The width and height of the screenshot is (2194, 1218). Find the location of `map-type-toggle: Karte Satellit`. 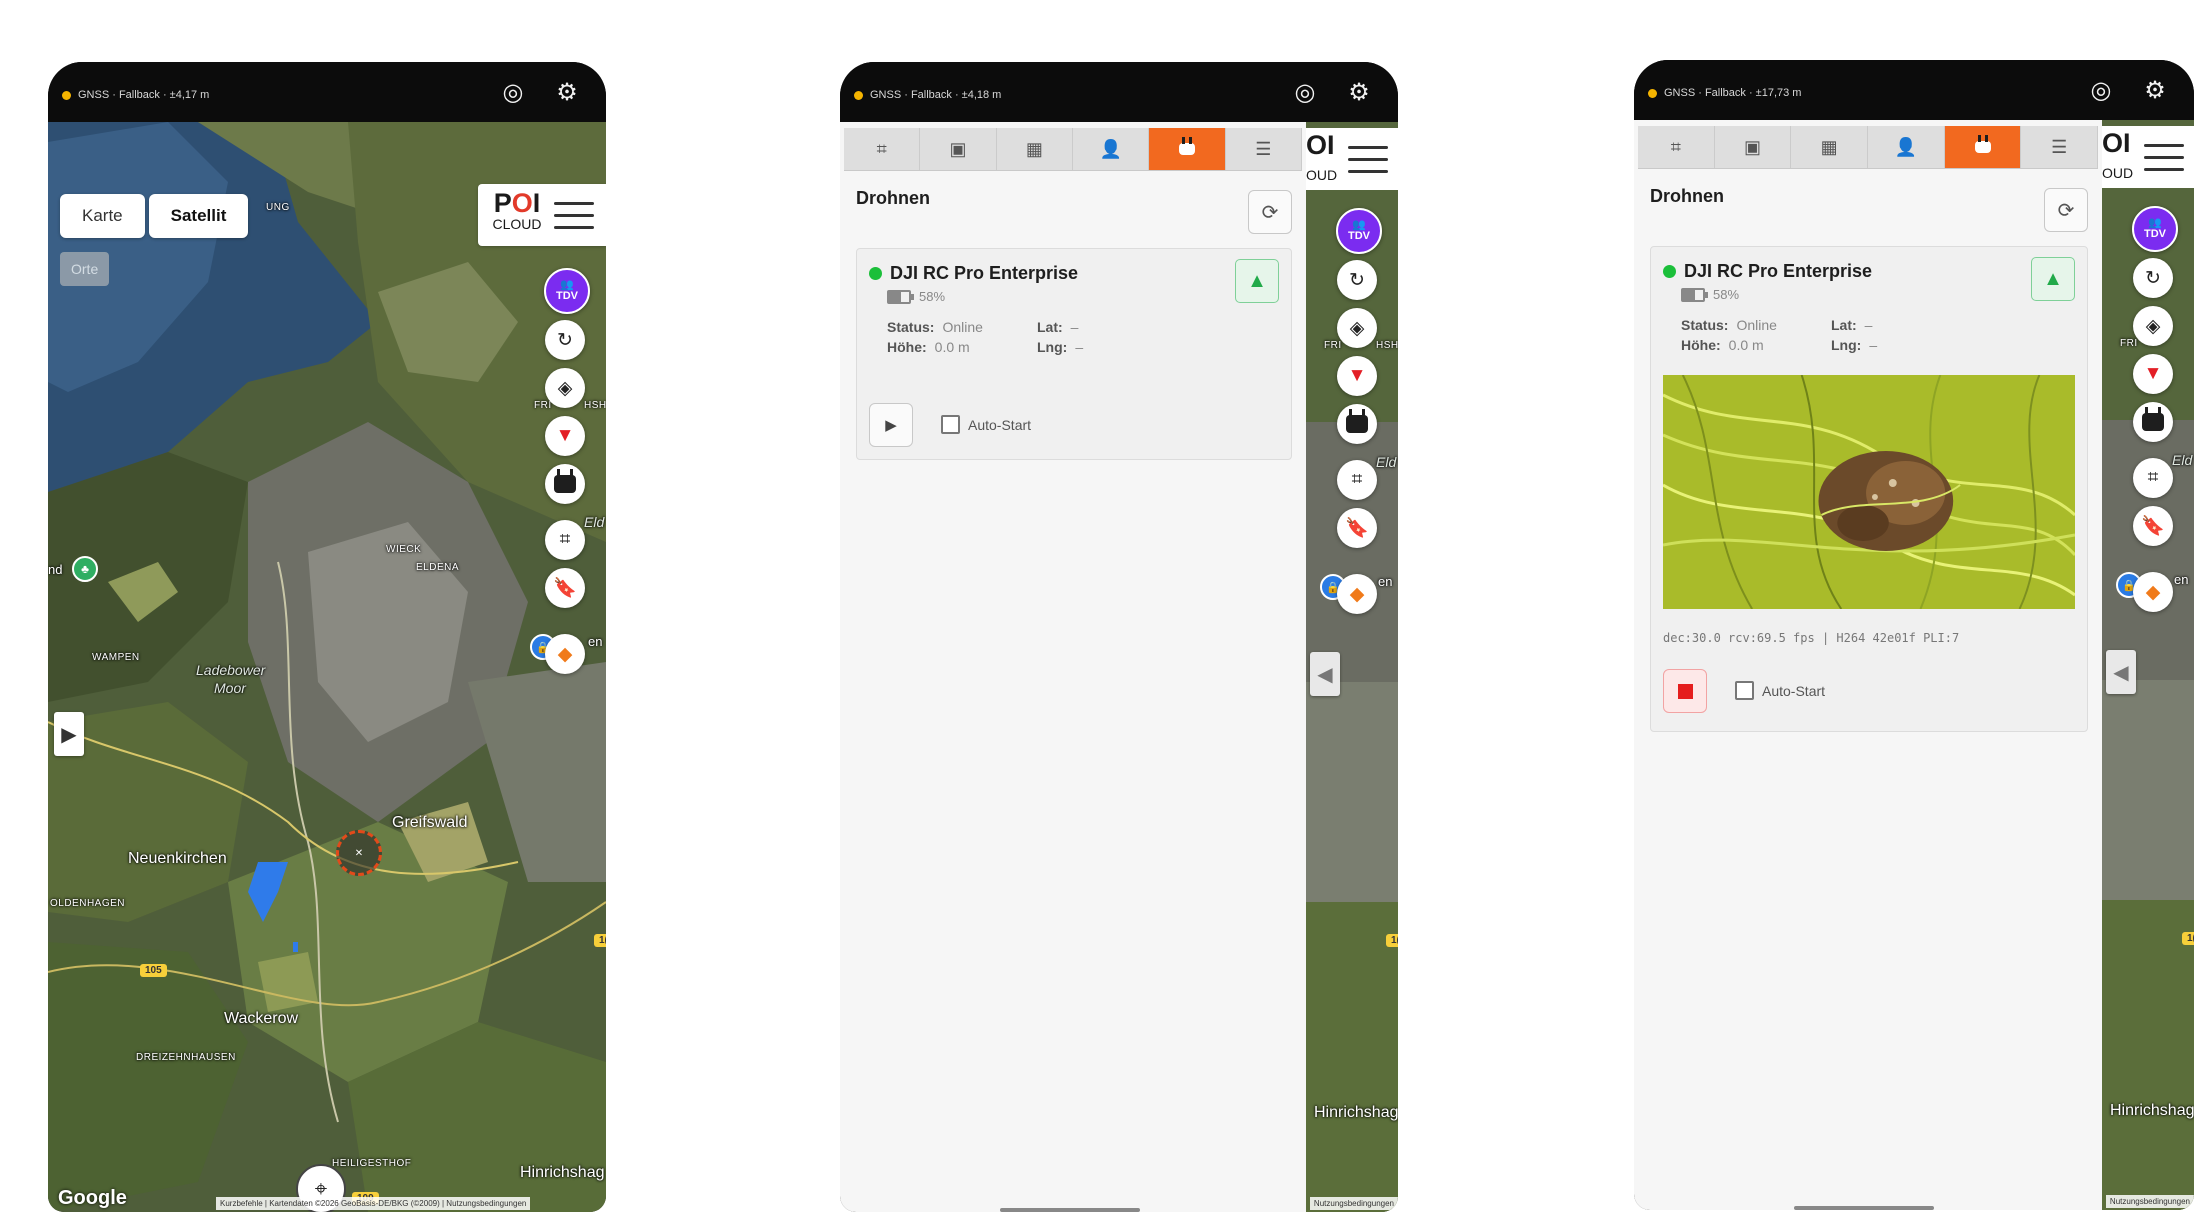

map-type-toggle: Karte Satellit is located at coordinates (154, 216).